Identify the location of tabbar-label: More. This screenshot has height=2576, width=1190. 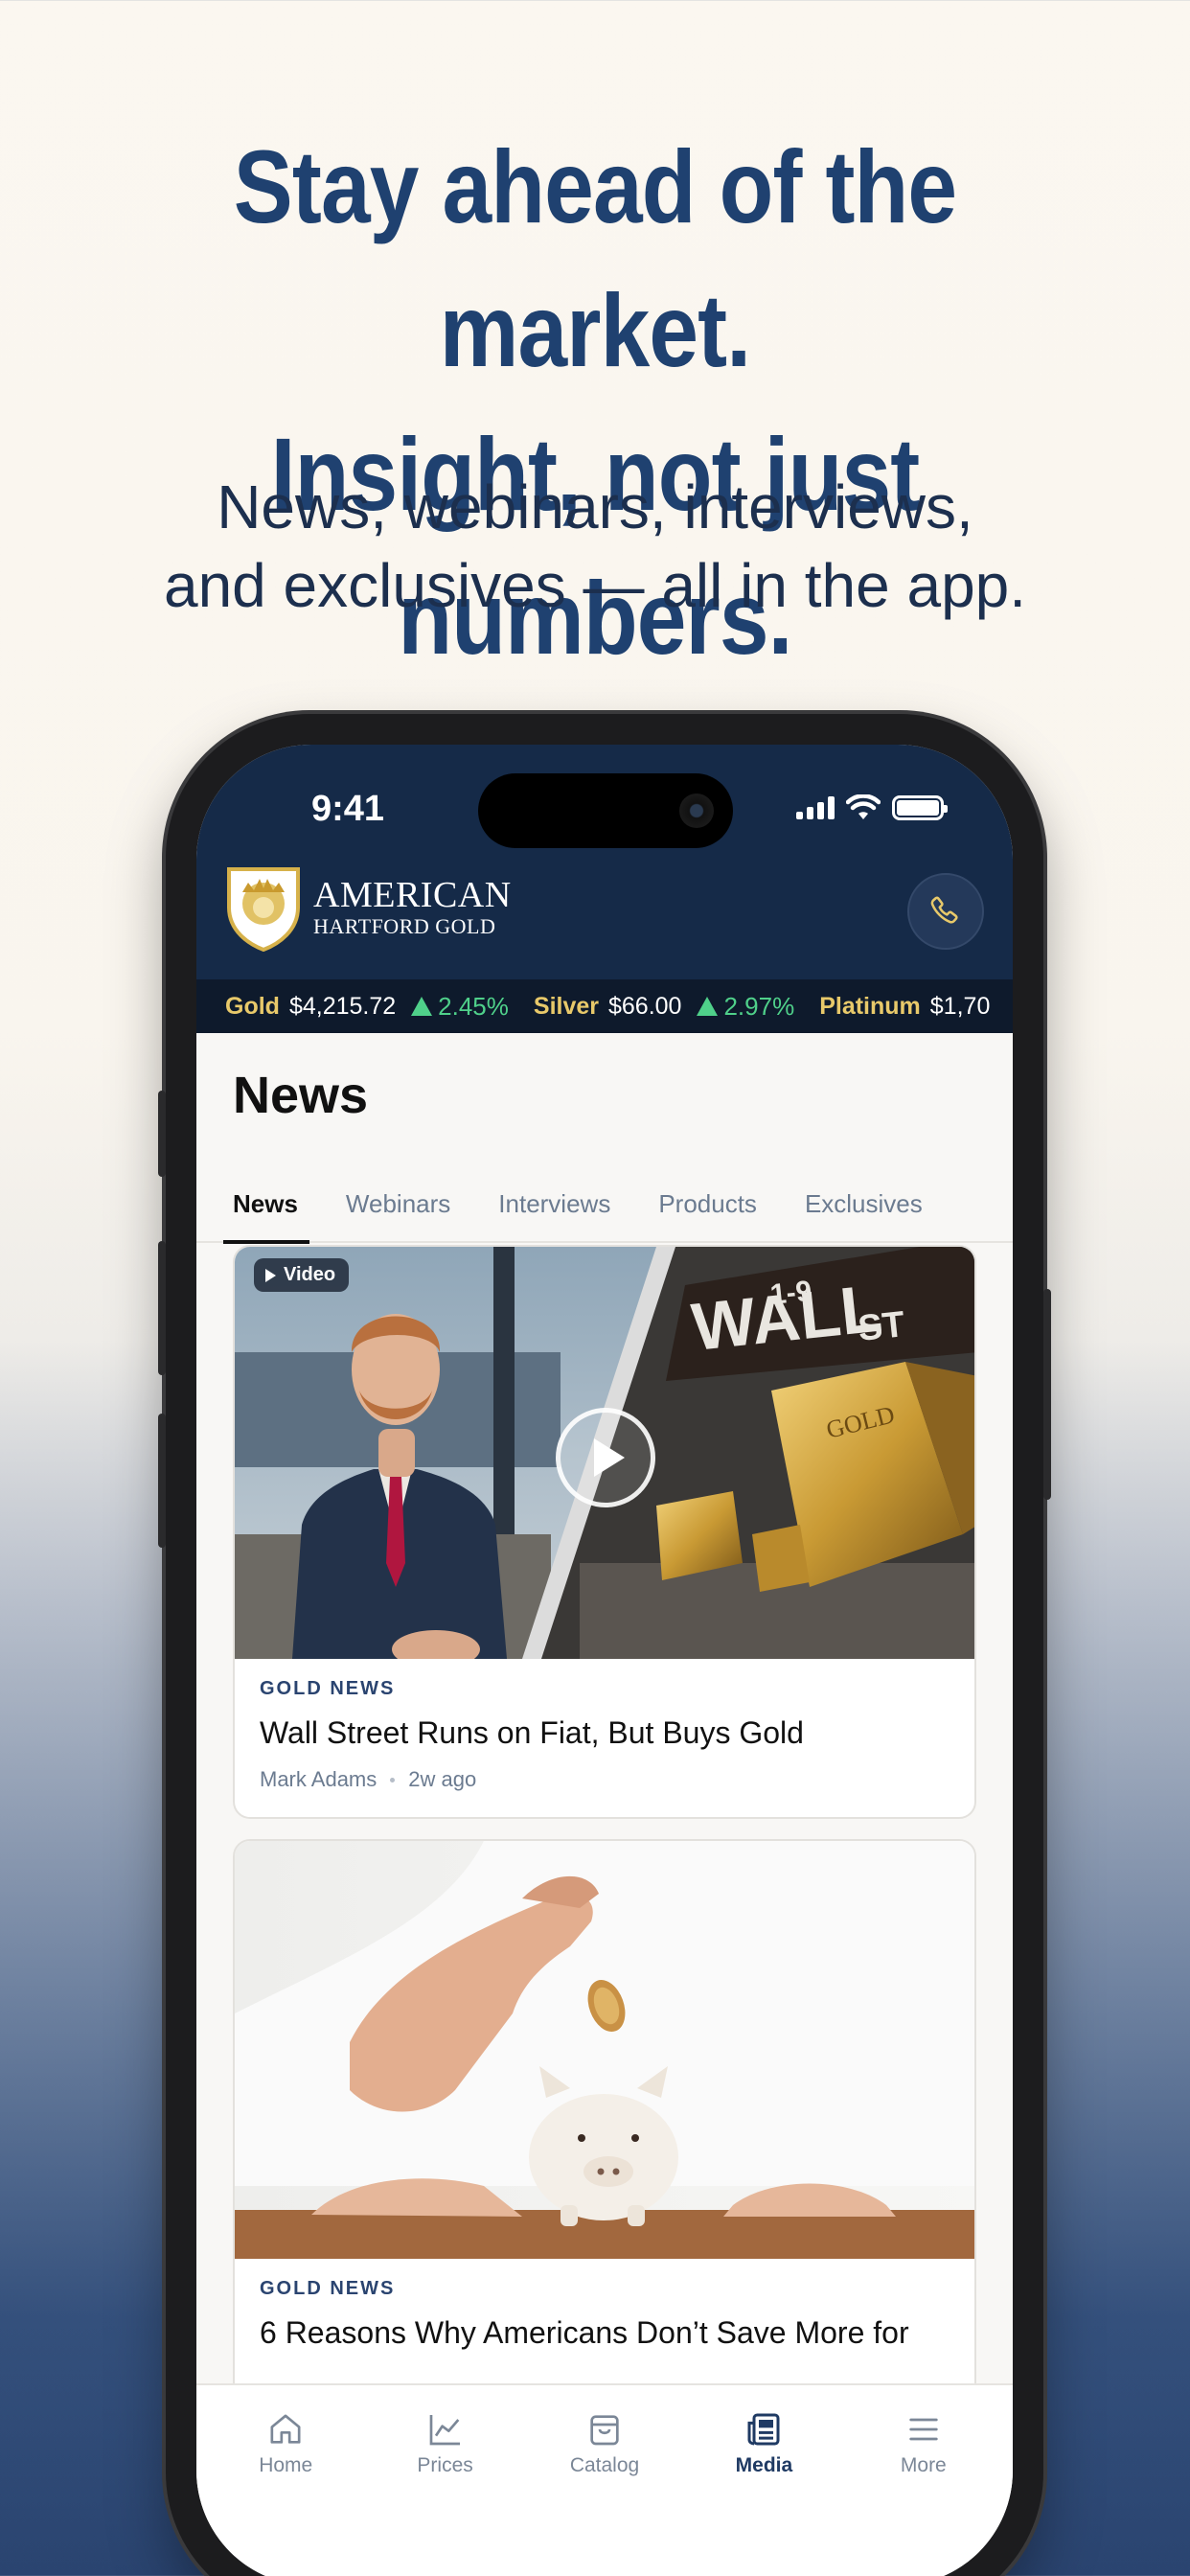
(924, 2465).